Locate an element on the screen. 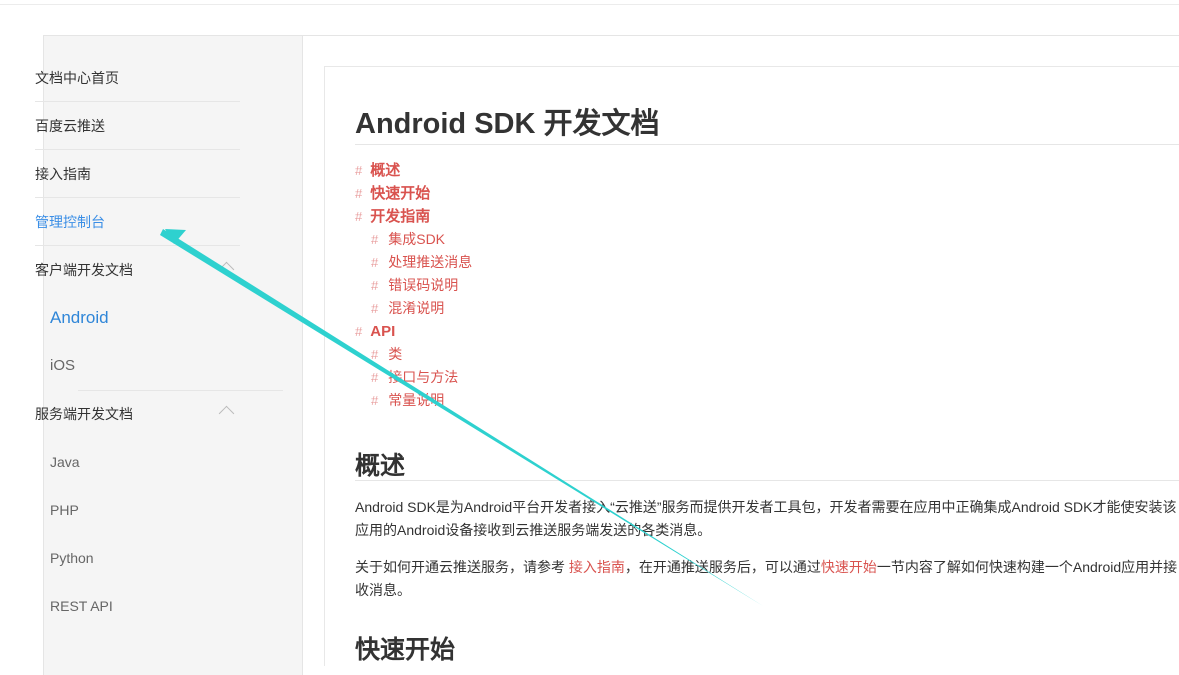 This screenshot has width=1179, height=675. toc-link: 常量说明 is located at coordinates (416, 400).